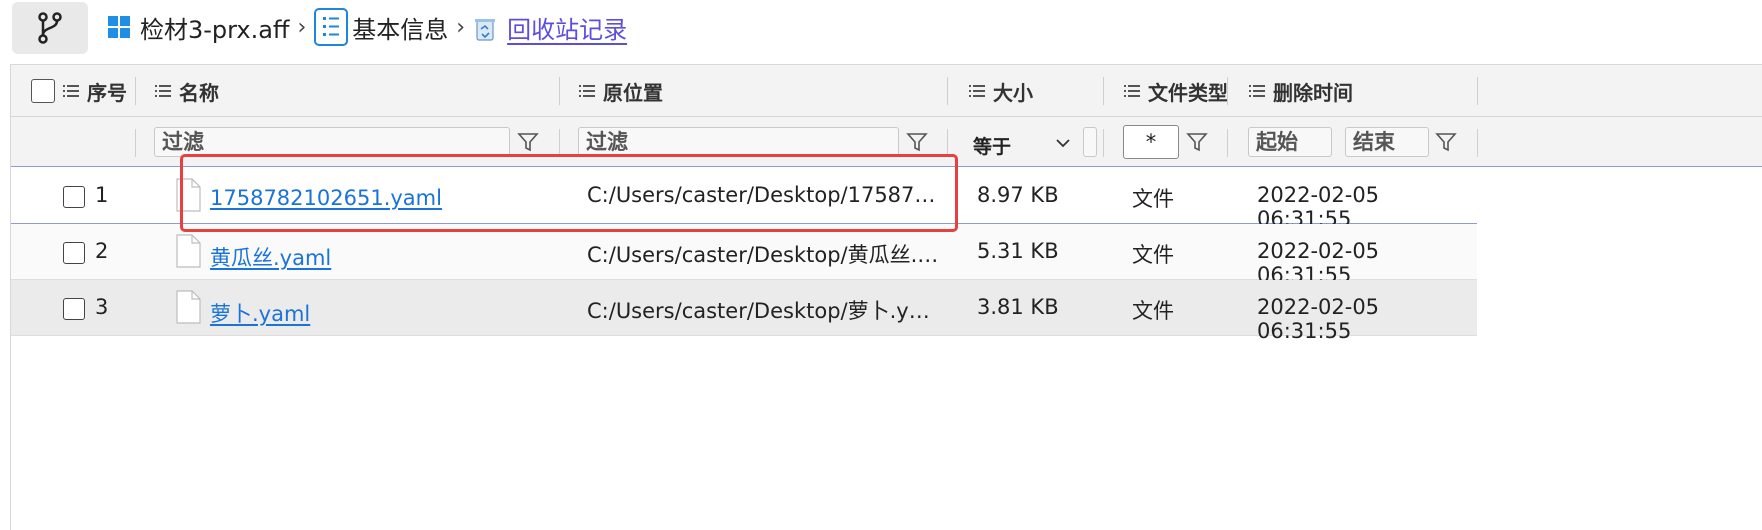 The image size is (1762, 530). Describe the element at coordinates (102, 307) in the screenshot. I see `row-index: 3` at that location.